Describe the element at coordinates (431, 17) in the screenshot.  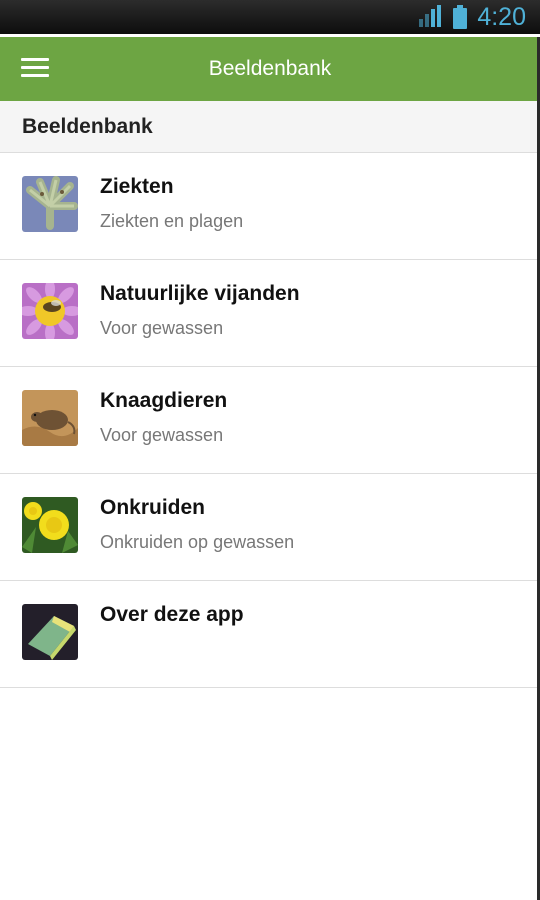
I see `signal-icon` at that location.